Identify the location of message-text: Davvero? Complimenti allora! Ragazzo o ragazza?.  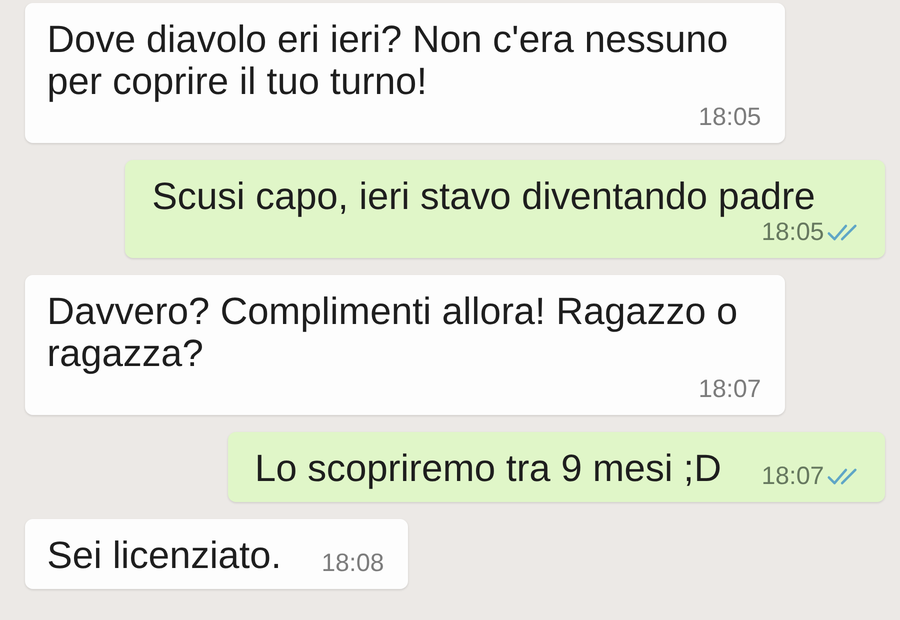
(393, 333).